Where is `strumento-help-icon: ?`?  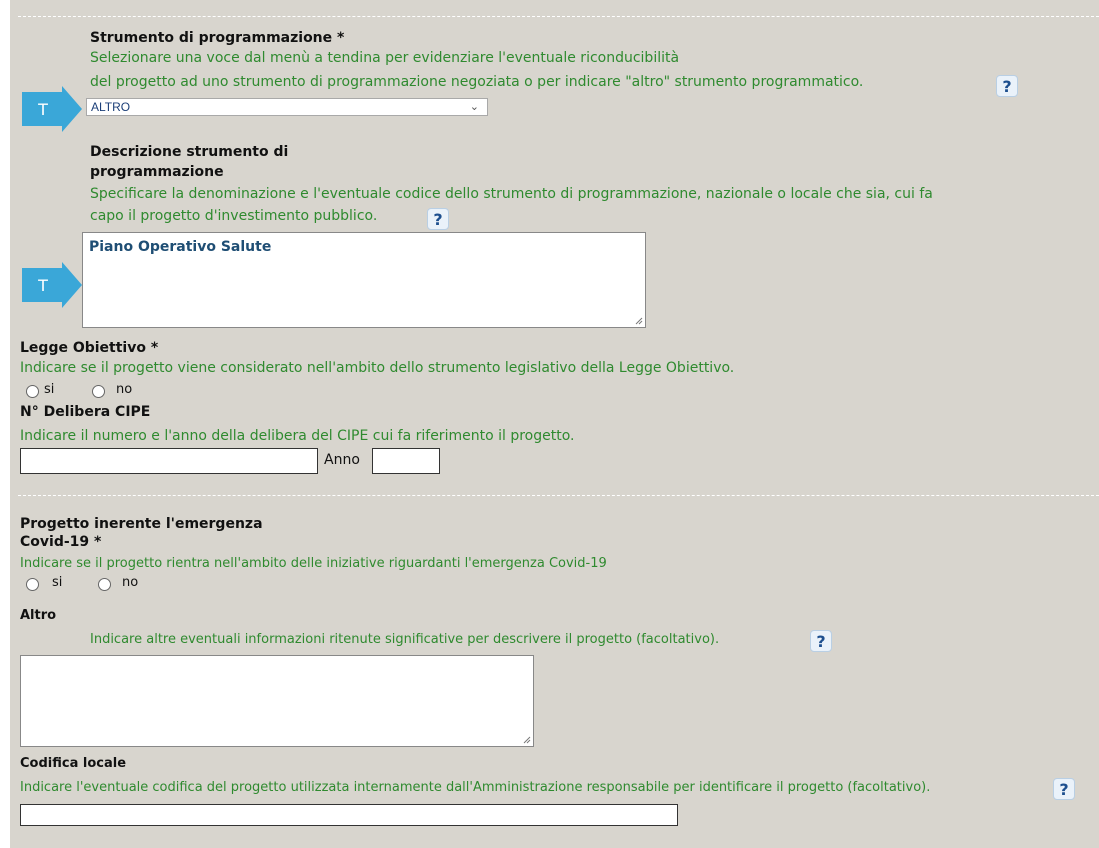
strumento-help-icon: ? is located at coordinates (1007, 86).